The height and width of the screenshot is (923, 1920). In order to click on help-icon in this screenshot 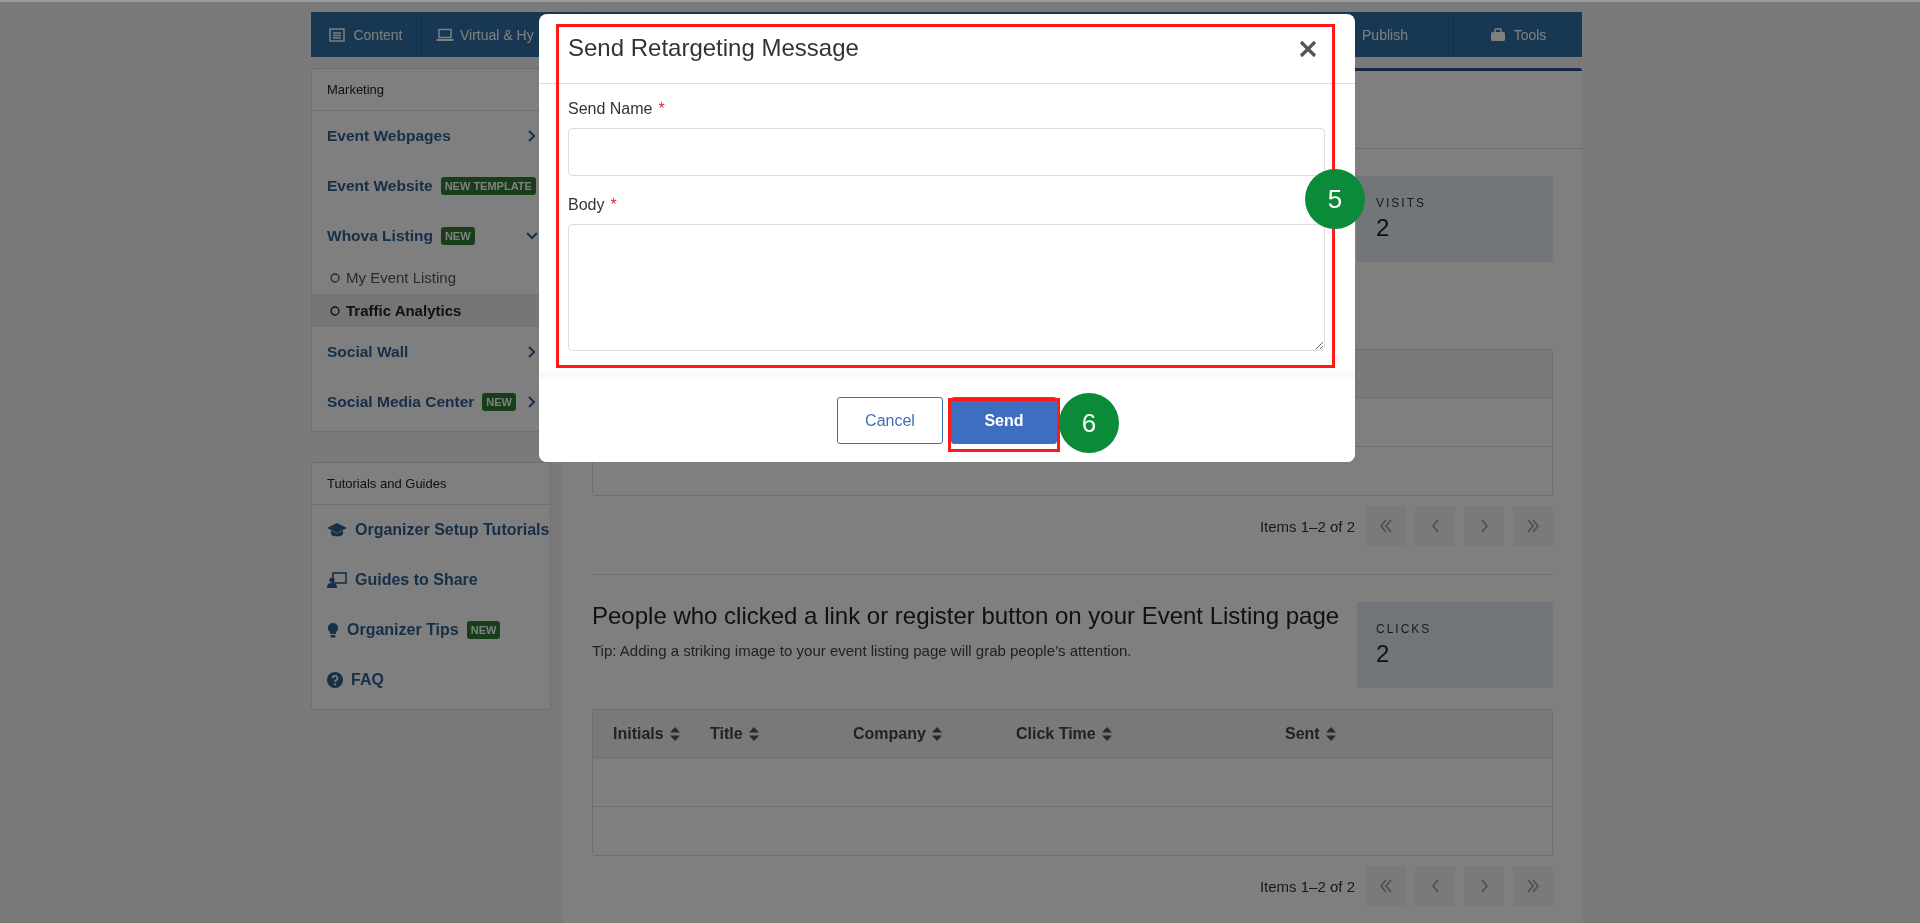, I will do `click(335, 680)`.